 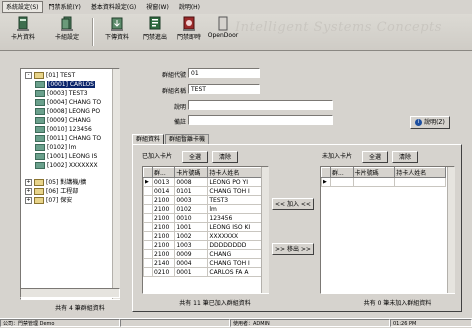 I want to click on add-to-group-button: << 加入 <<, so click(x=293, y=204).